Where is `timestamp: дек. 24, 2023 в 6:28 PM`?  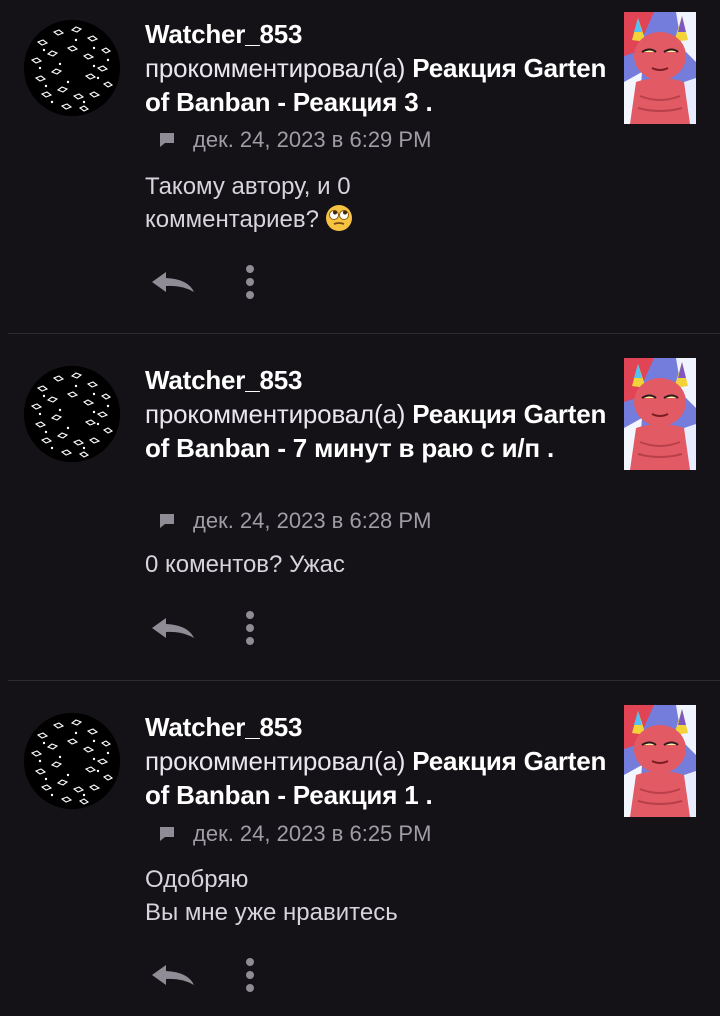 timestamp: дек. 24, 2023 в 6:28 PM is located at coordinates (312, 520).